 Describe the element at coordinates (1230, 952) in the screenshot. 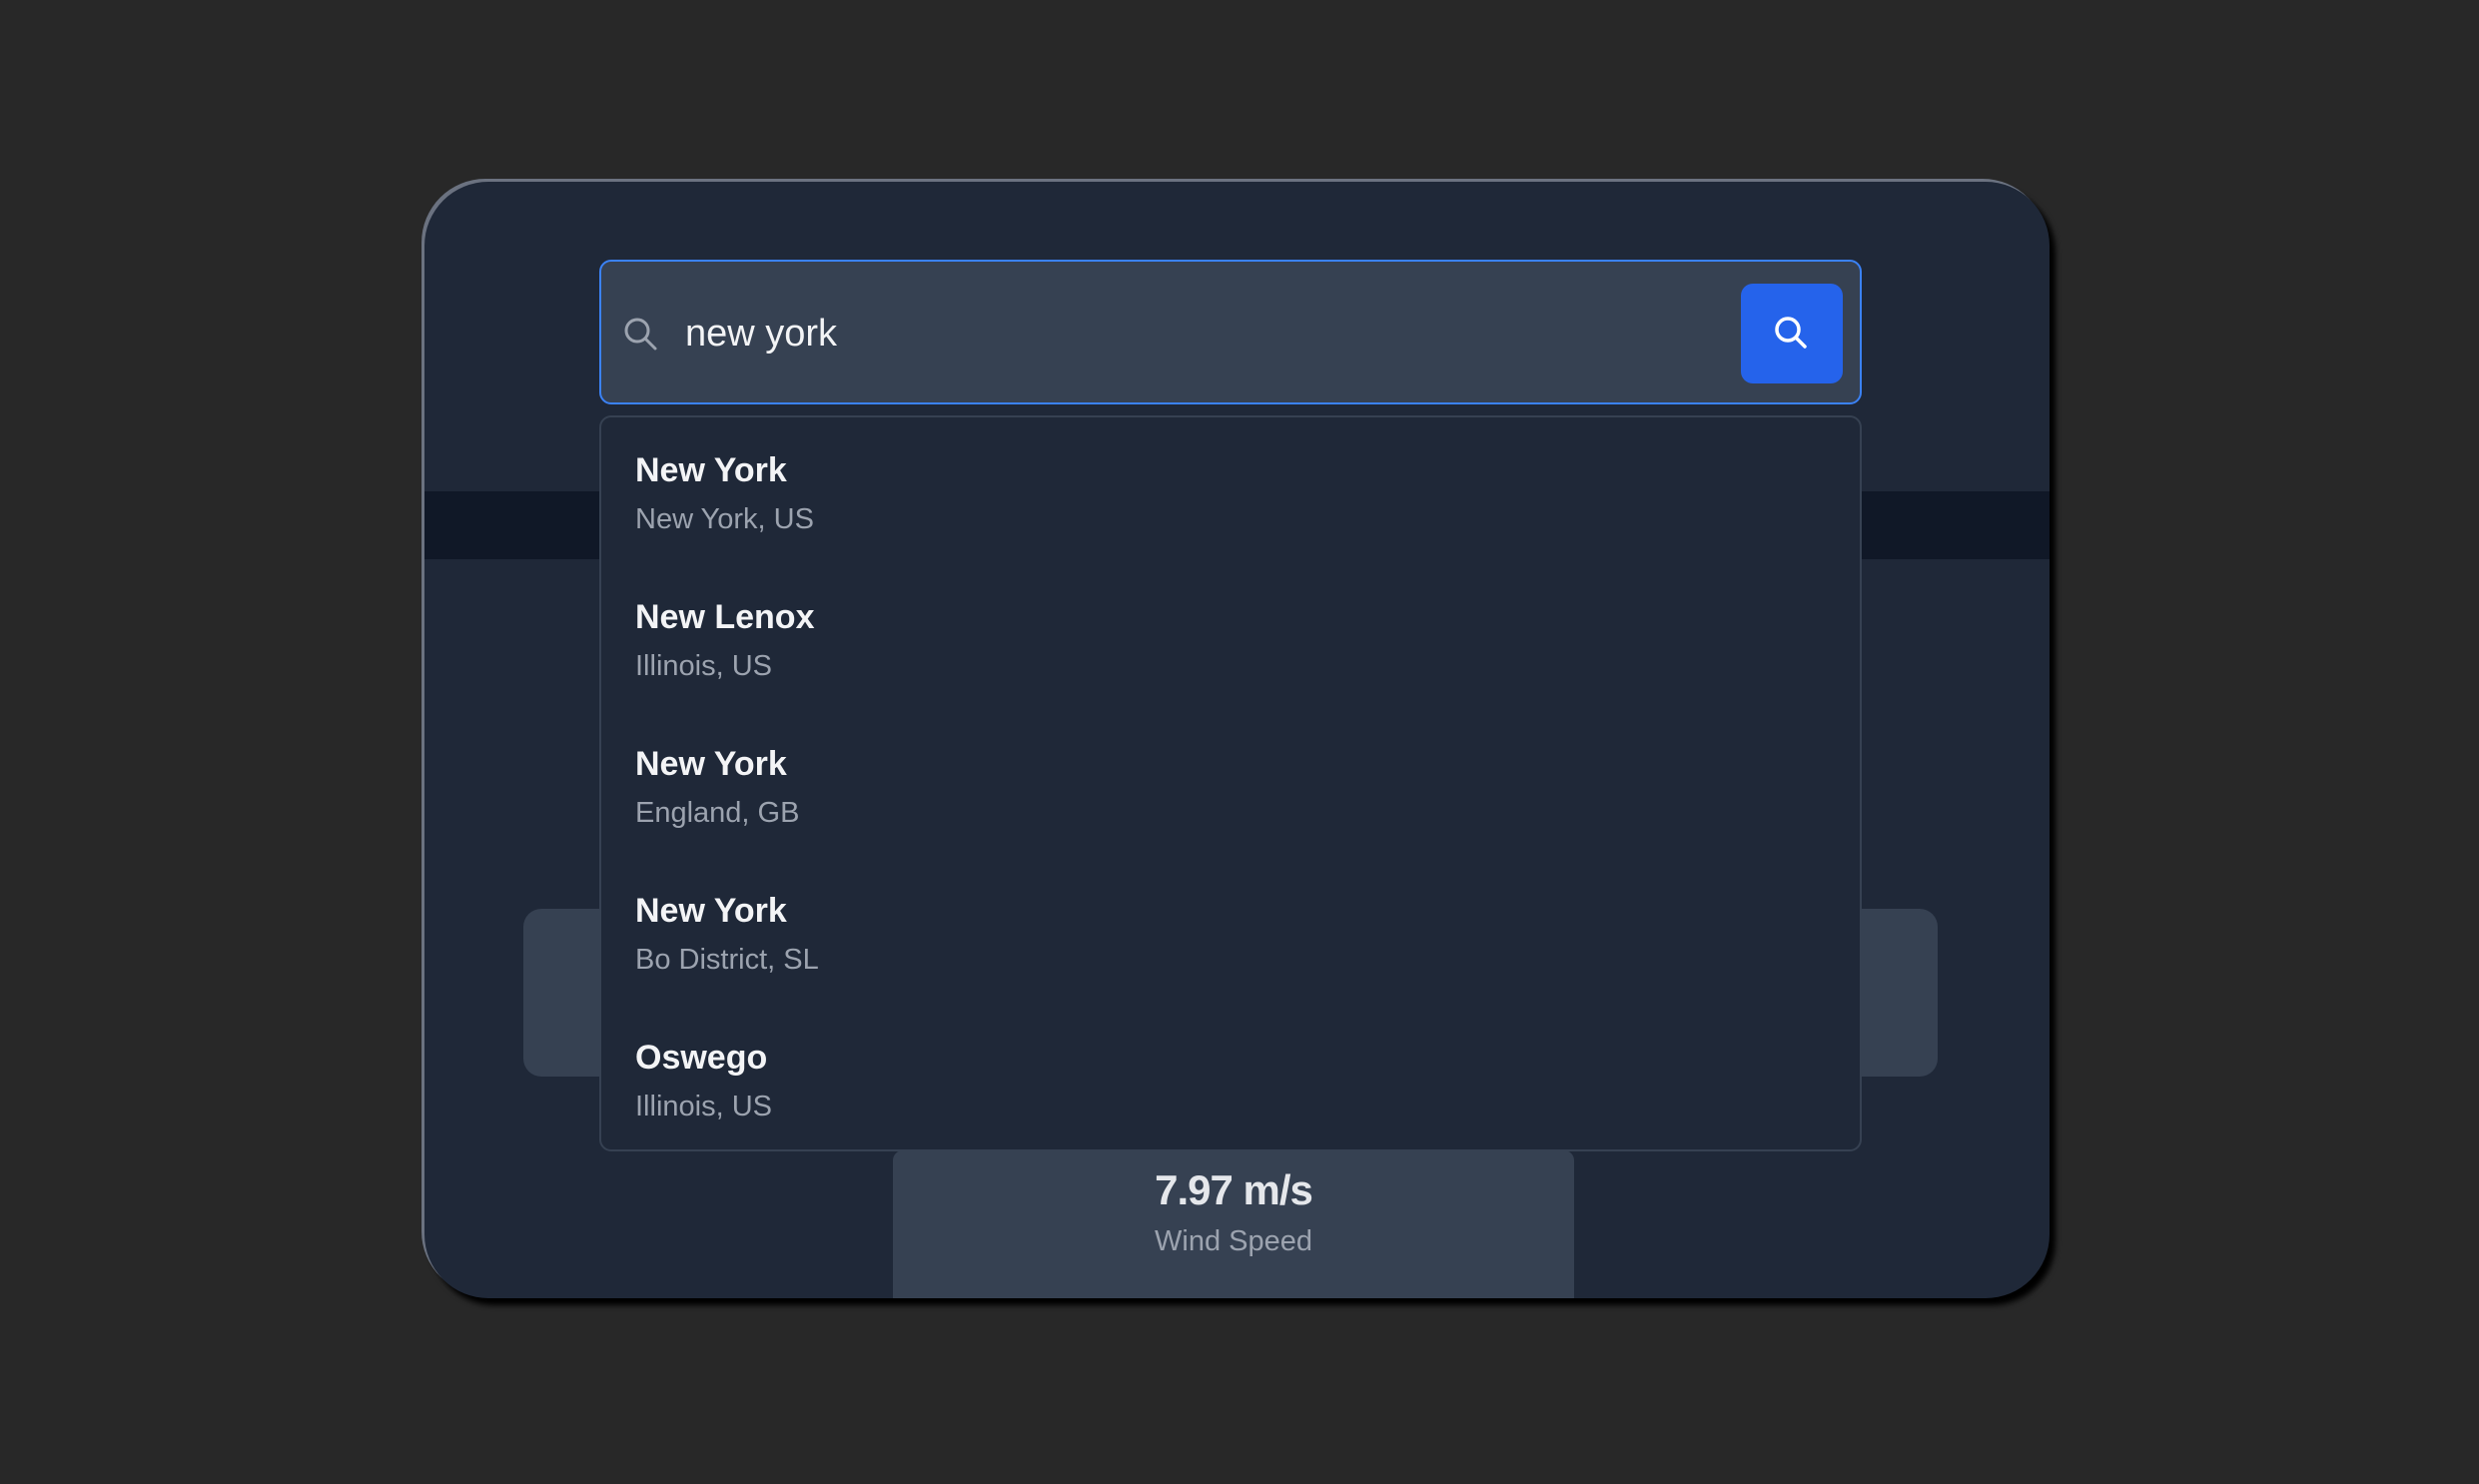

I see `suggestion-item: New York Bo District, SL` at that location.